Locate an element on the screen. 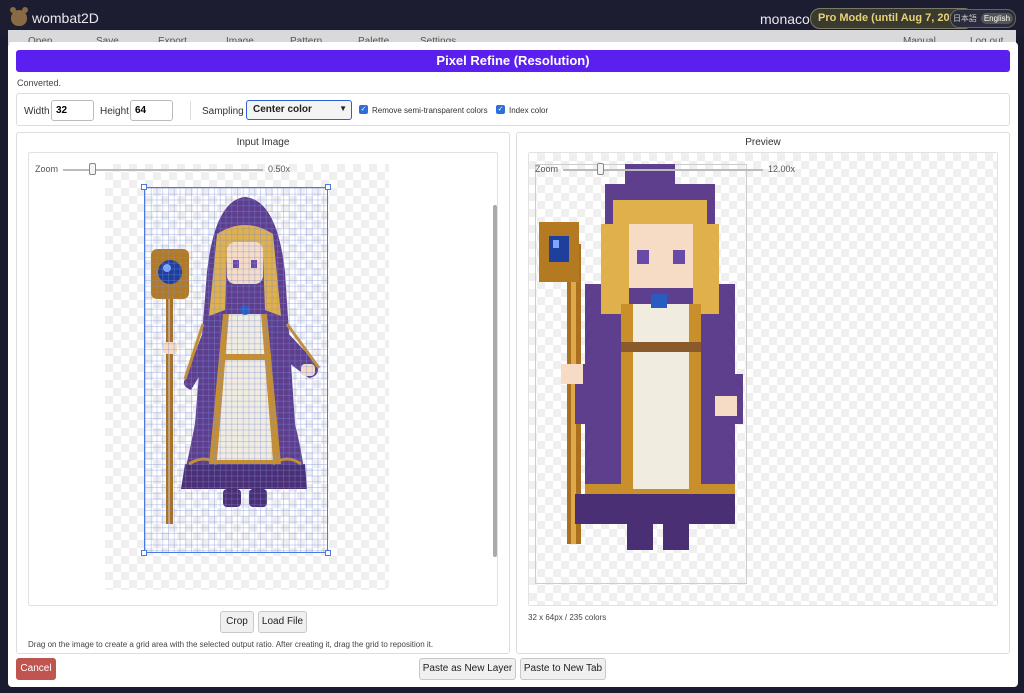 The width and height of the screenshot is (1024, 693). input-panel-title: Input Image is located at coordinates (263, 142).